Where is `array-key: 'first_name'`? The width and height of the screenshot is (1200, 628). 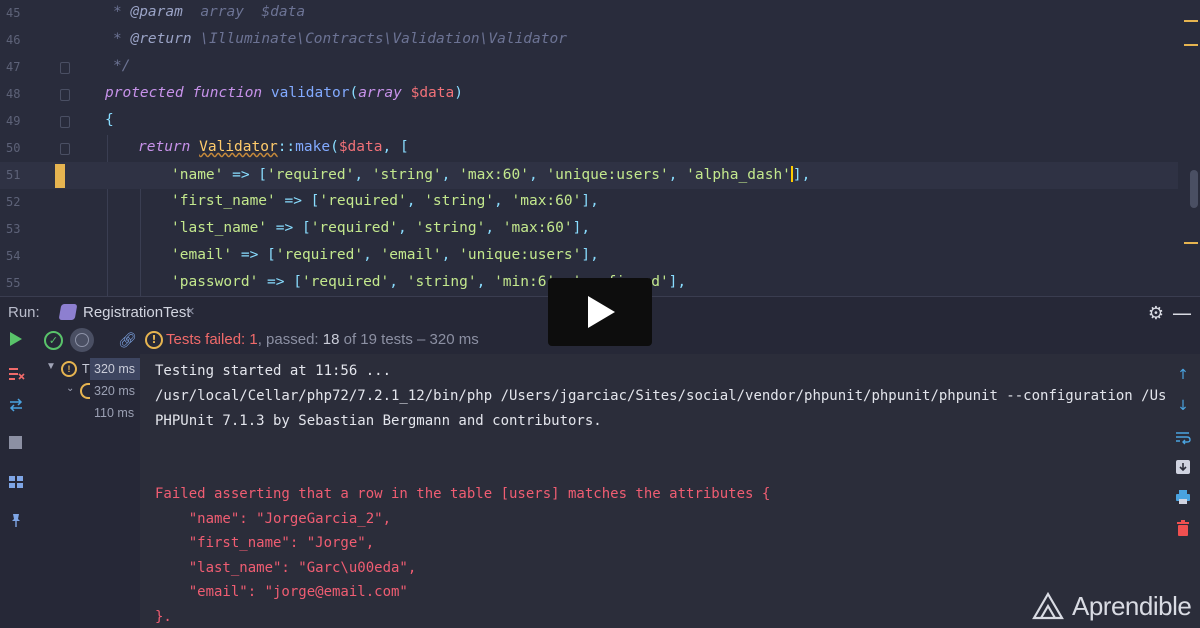 array-key: 'first_name' is located at coordinates (223, 201).